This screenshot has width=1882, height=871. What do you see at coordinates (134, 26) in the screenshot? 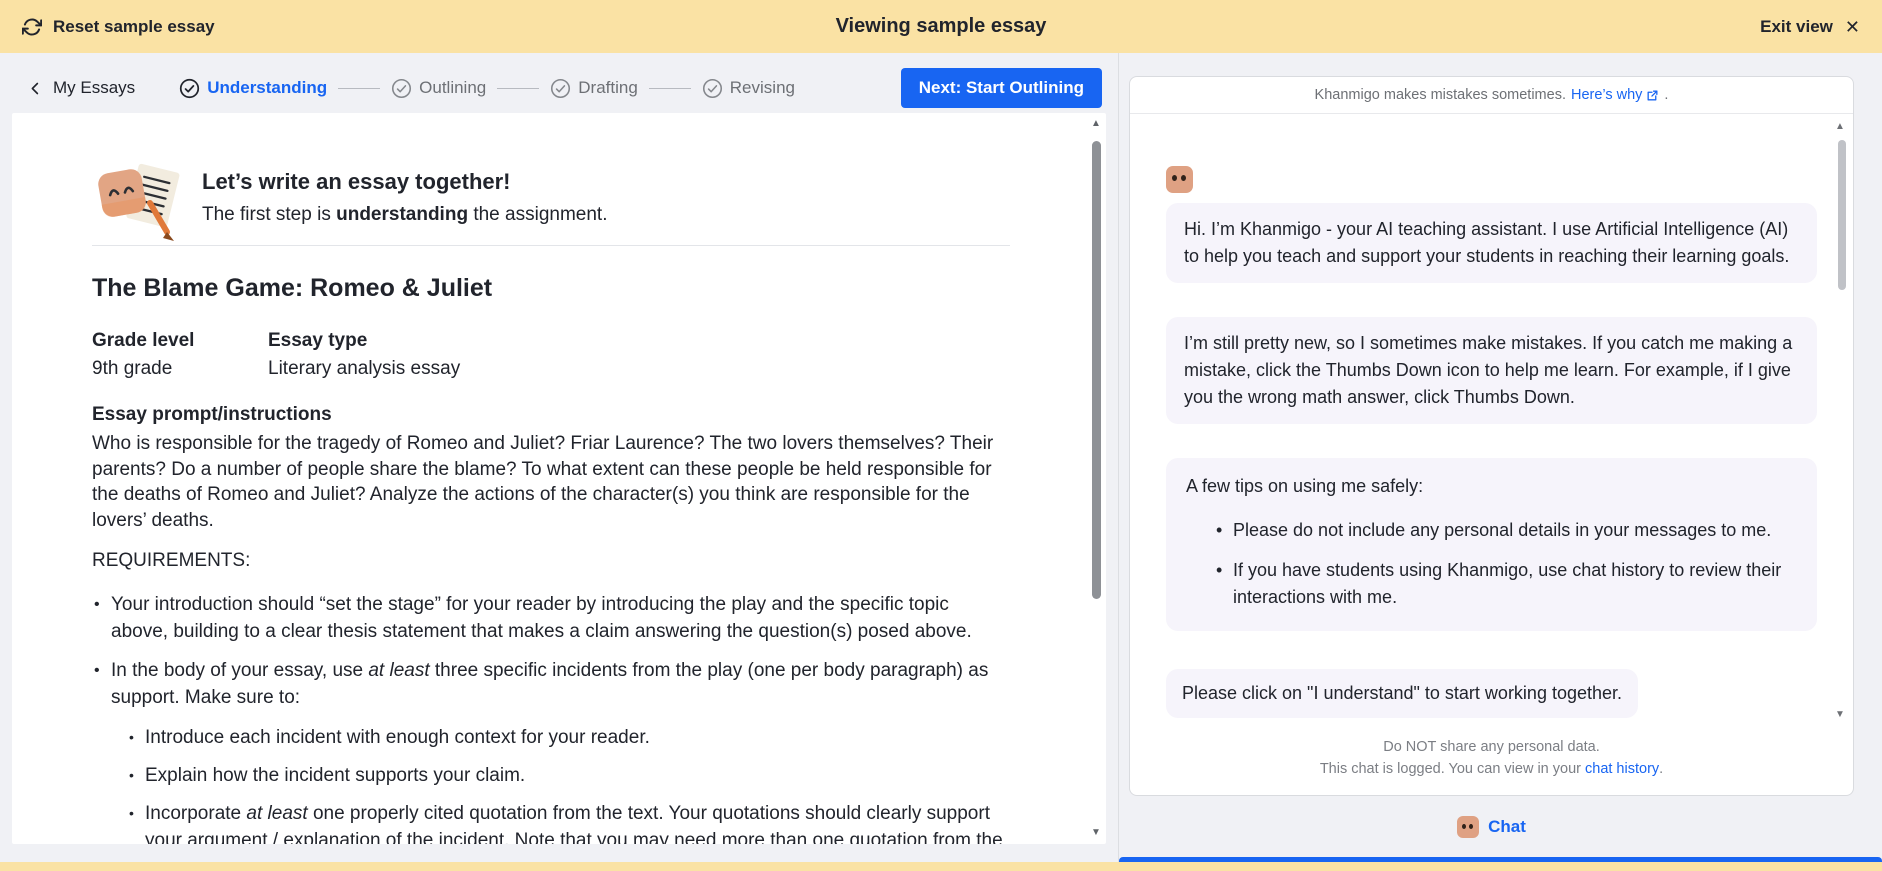
I see `reset-label: Reset sample essay` at bounding box center [134, 26].